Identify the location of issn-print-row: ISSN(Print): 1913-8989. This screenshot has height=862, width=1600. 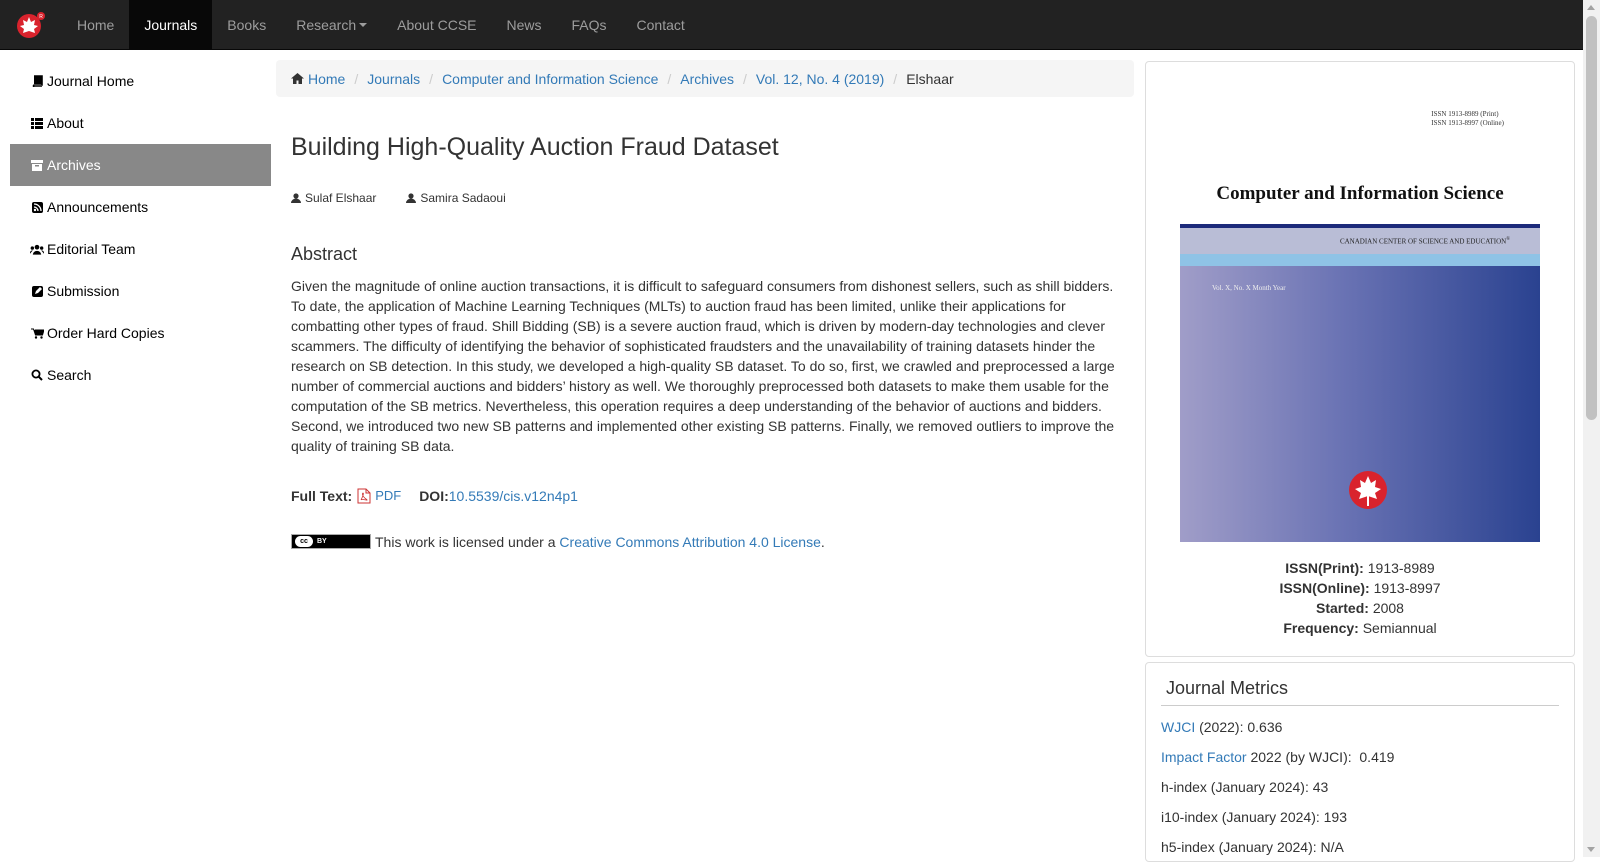
(1360, 568).